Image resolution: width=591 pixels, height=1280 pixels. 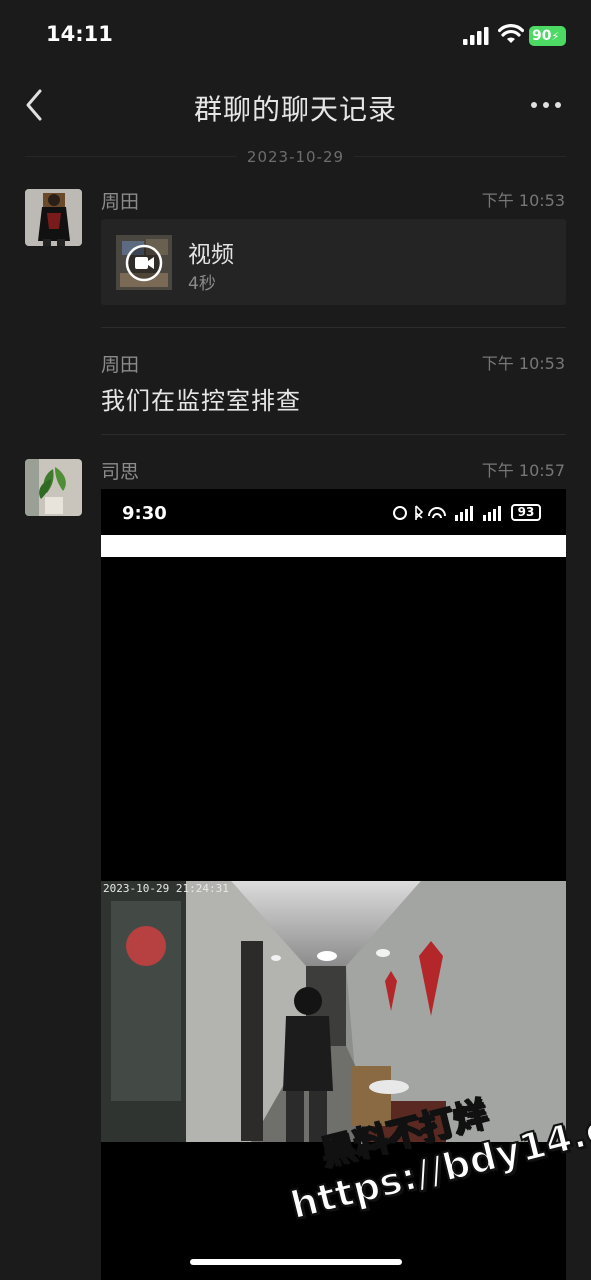 I want to click on cctv-timestamp: 2023-10-29 21:24:31, so click(x=166, y=888).